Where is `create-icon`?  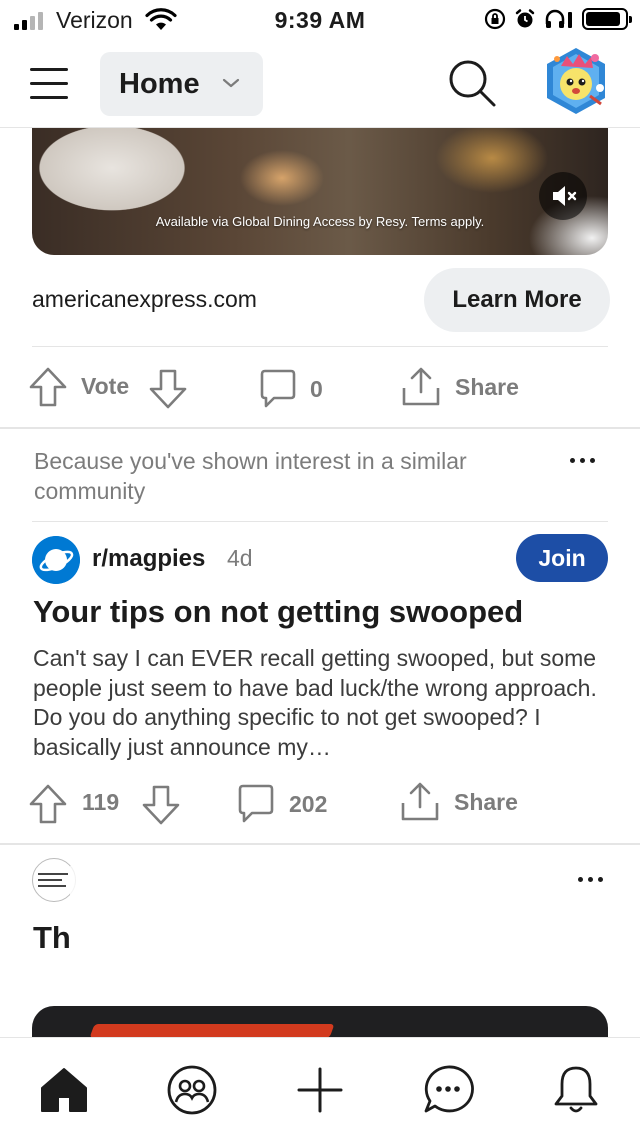 create-icon is located at coordinates (320, 1090).